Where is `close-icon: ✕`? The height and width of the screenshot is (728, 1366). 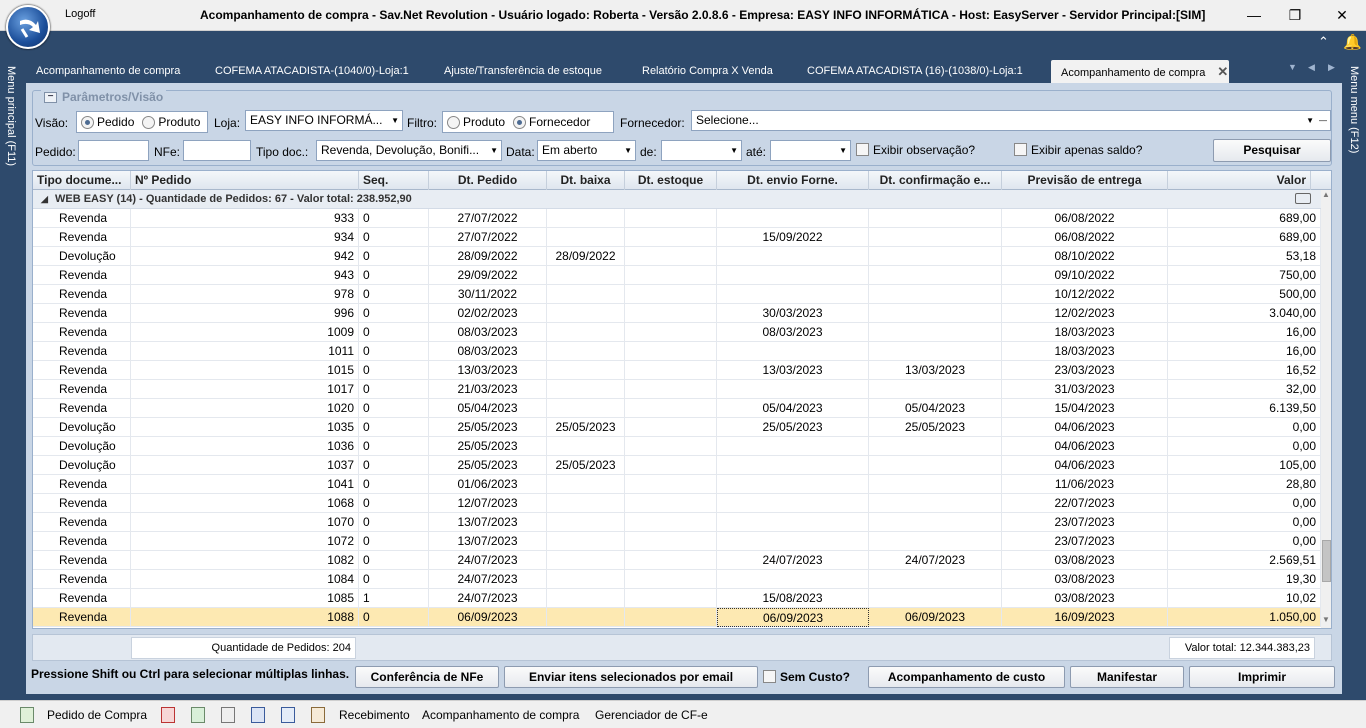 close-icon: ✕ is located at coordinates (1342, 15).